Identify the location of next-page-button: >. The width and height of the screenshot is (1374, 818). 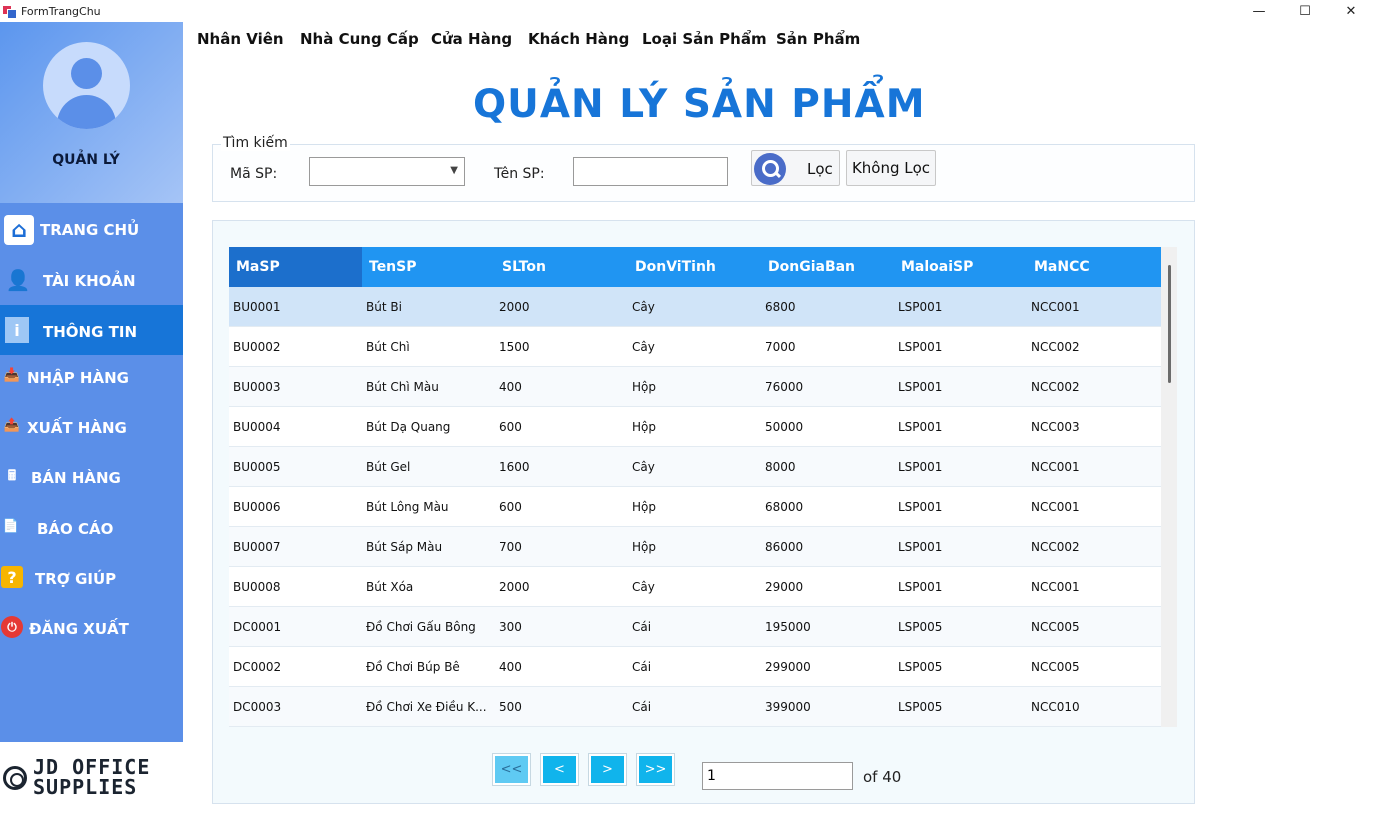
(607, 769).